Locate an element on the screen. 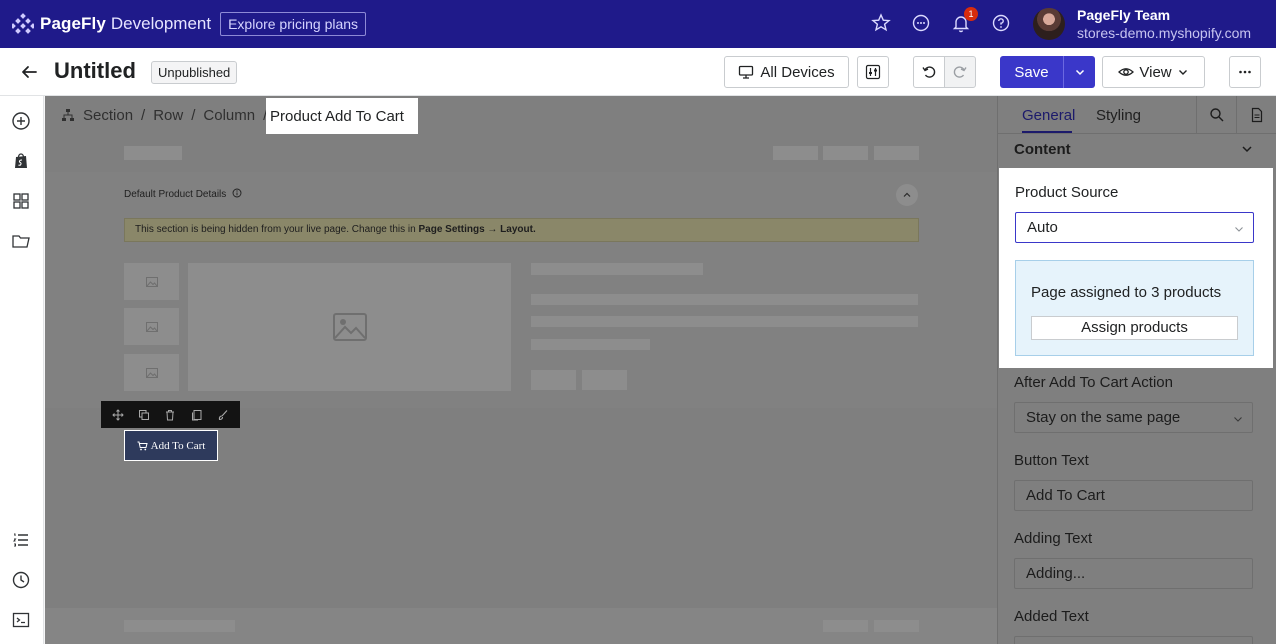 The image size is (1276, 644). history-clock-icon is located at coordinates (21, 580).